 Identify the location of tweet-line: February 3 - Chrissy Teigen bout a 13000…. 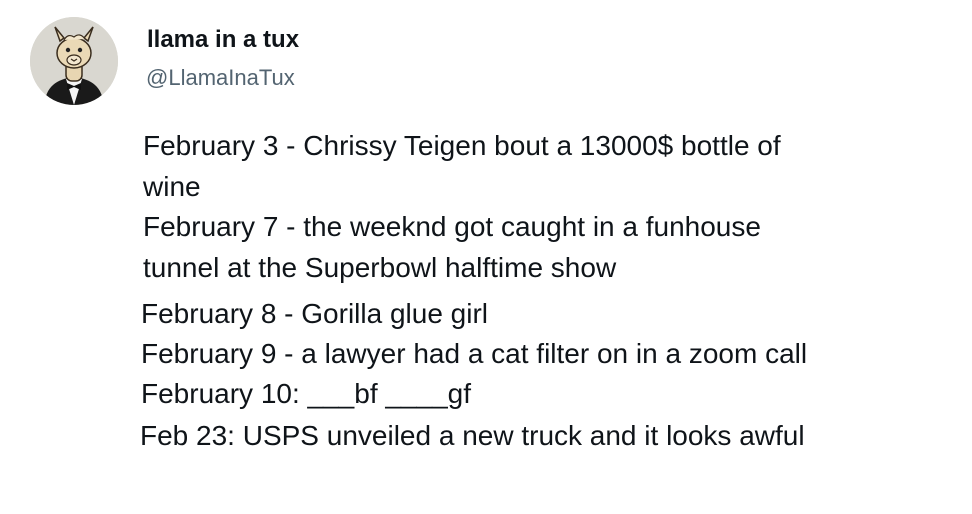
(462, 145).